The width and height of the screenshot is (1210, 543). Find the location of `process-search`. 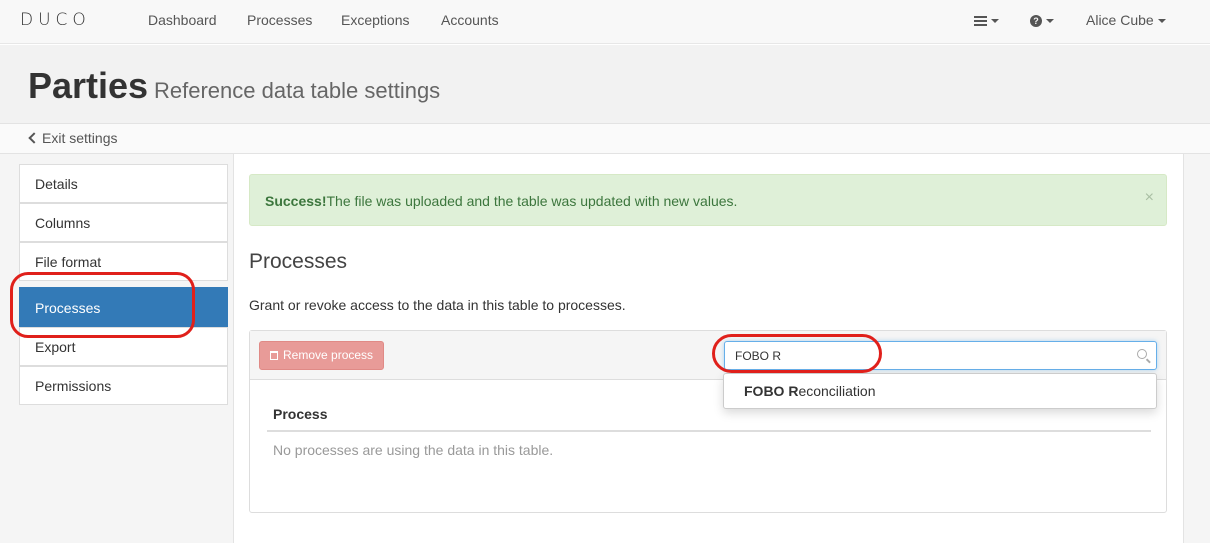

process-search is located at coordinates (940, 355).